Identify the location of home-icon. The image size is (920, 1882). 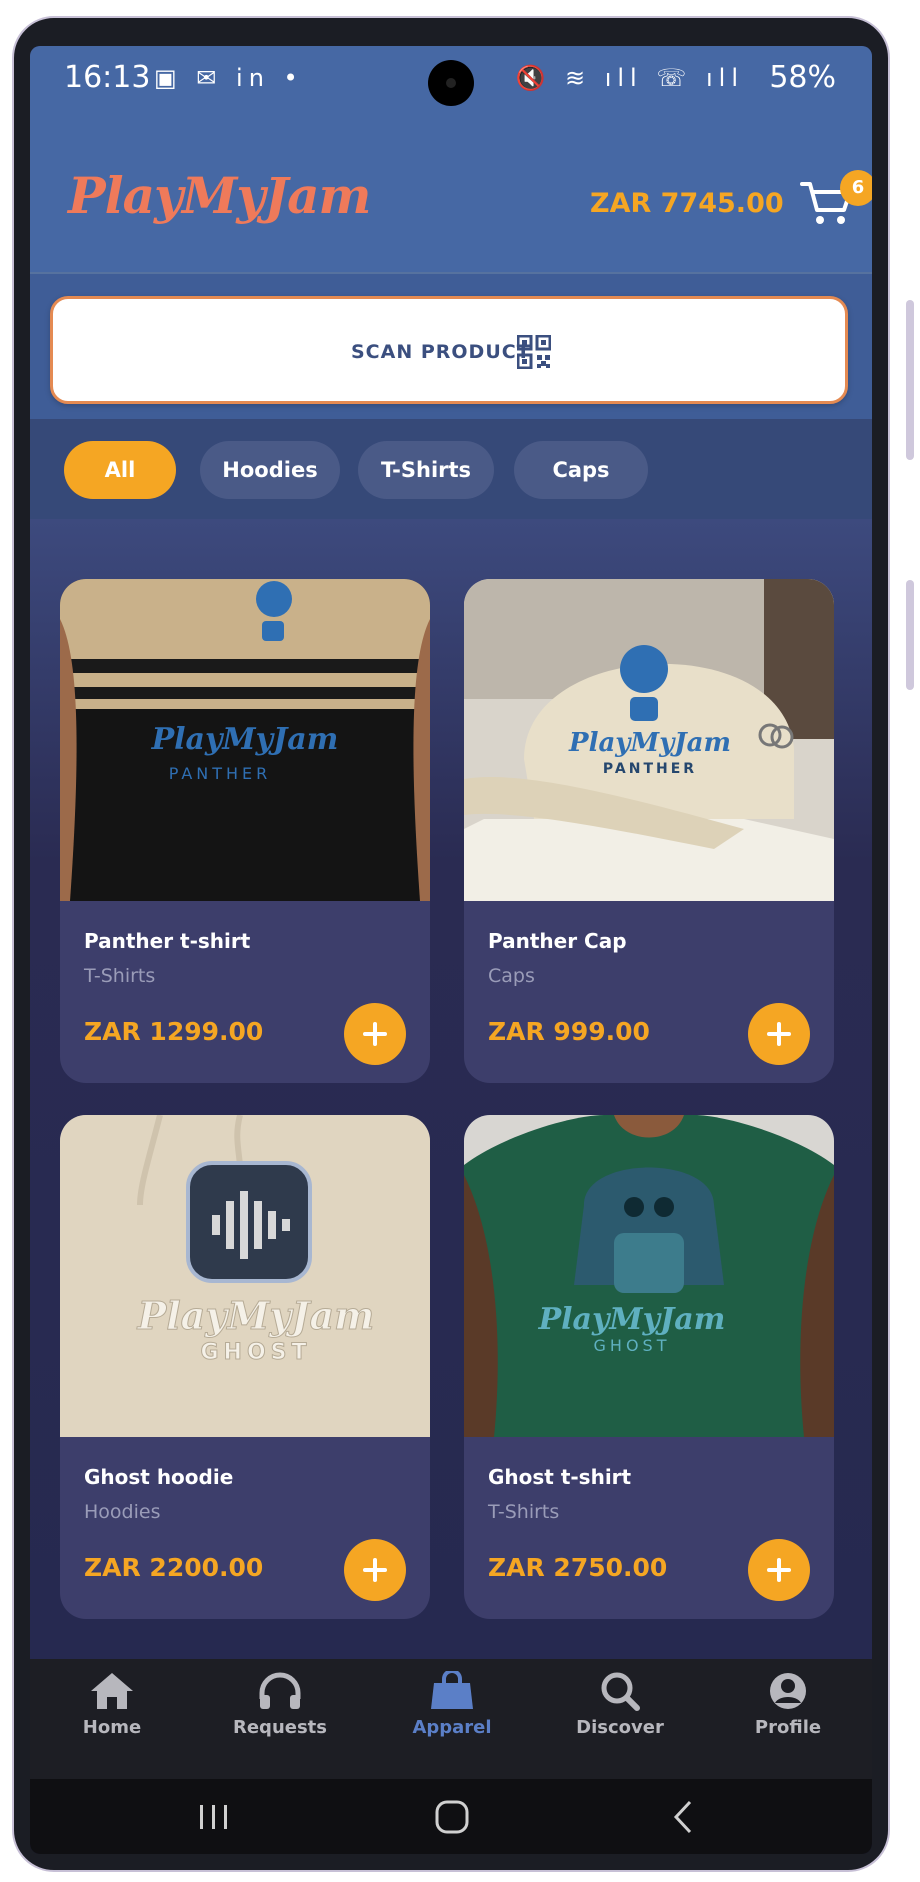
(112, 1691).